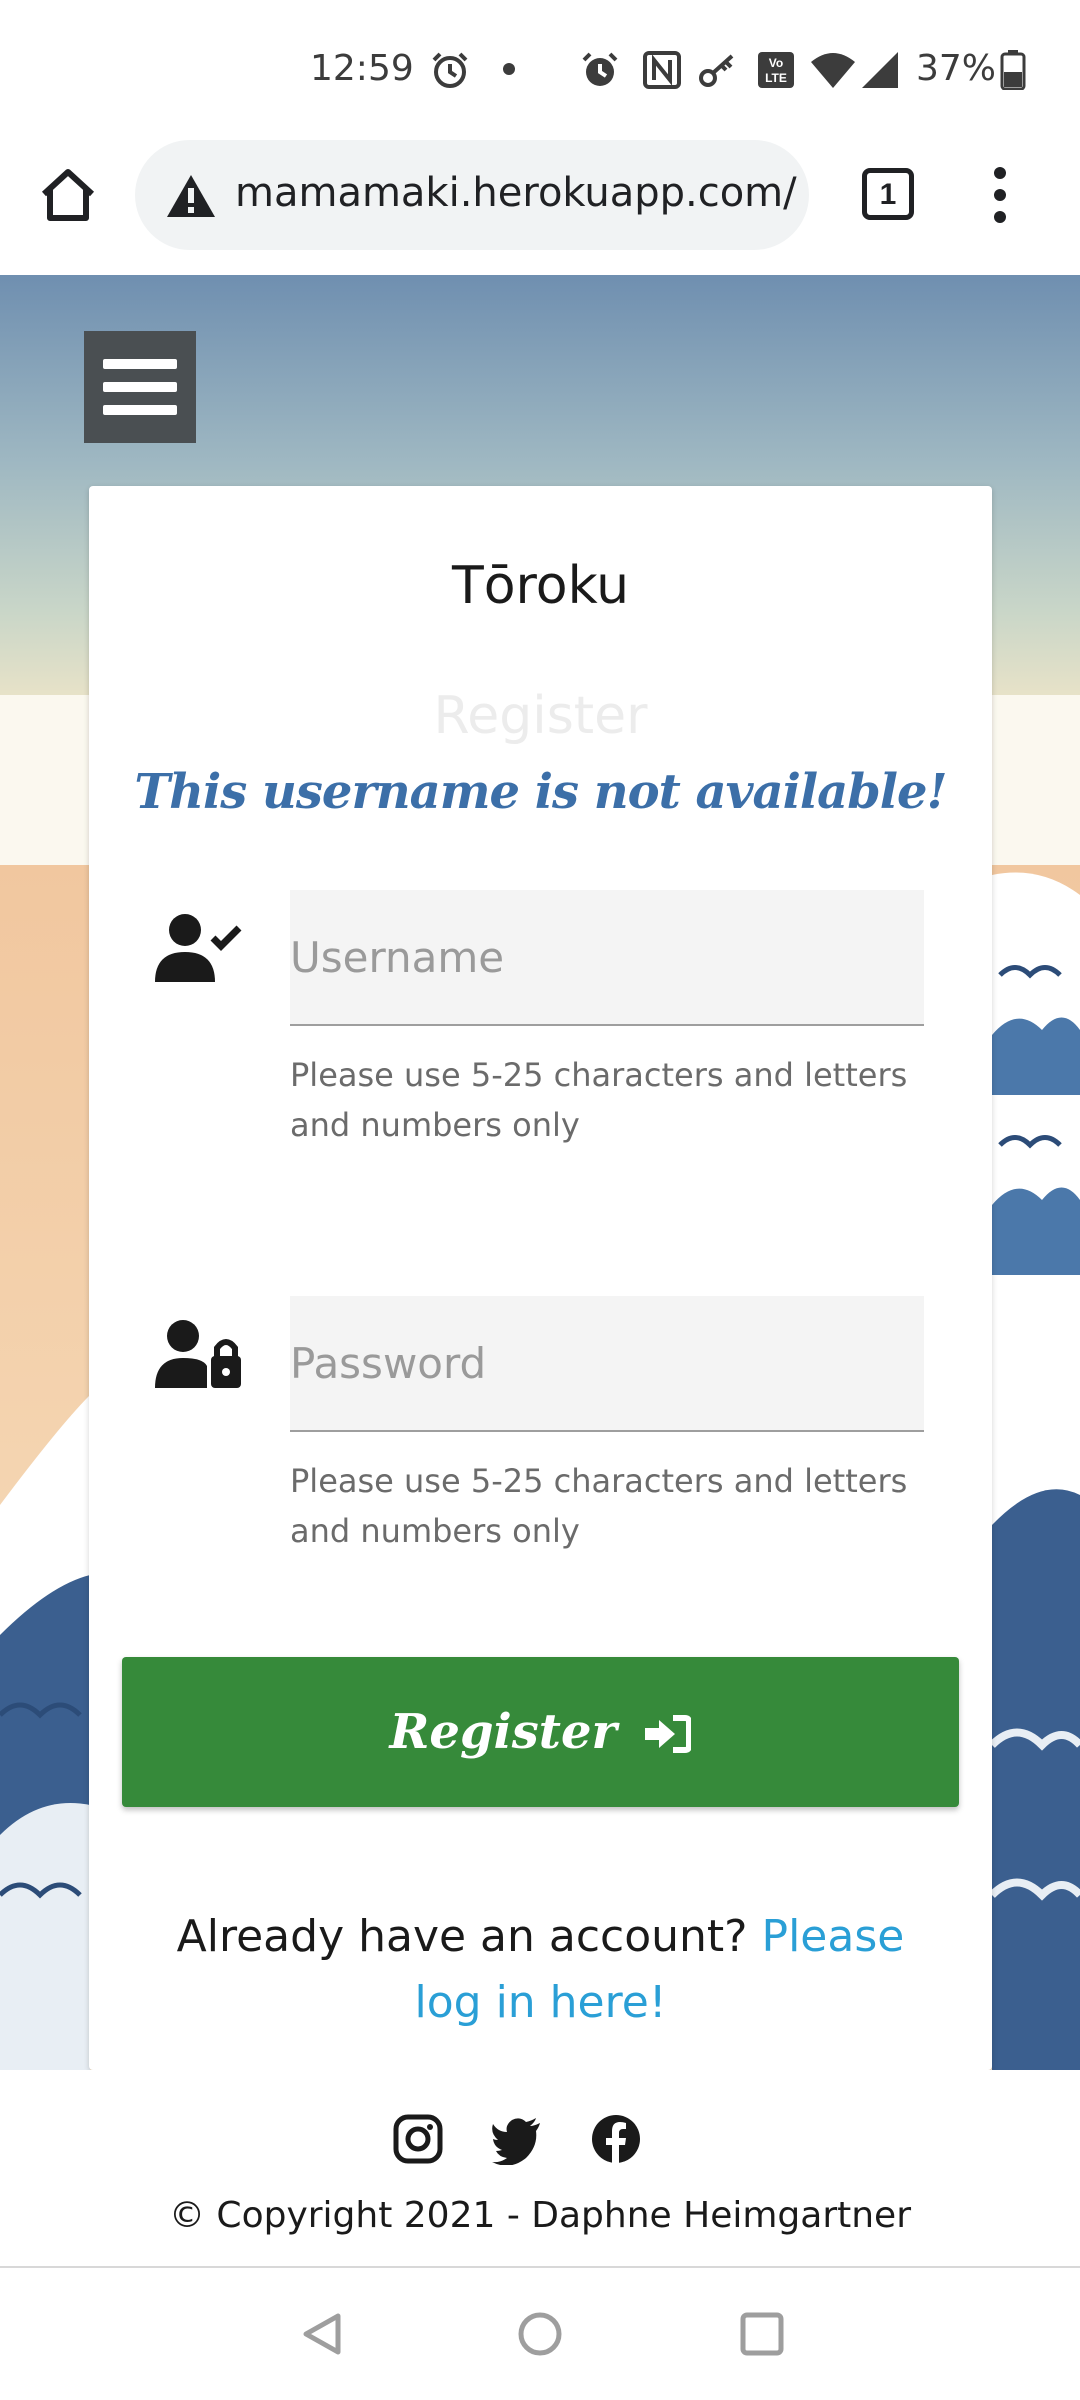  What do you see at coordinates (776, 63) in the screenshot?
I see `svg-text: Vo` at bounding box center [776, 63].